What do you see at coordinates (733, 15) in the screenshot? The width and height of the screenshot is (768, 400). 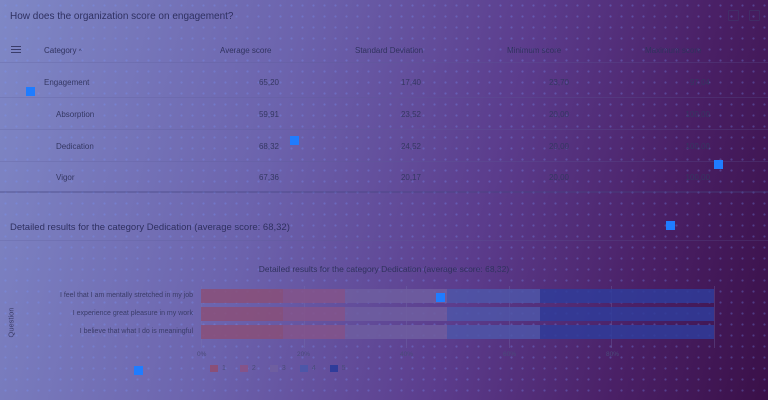 I see `expand-icon` at bounding box center [733, 15].